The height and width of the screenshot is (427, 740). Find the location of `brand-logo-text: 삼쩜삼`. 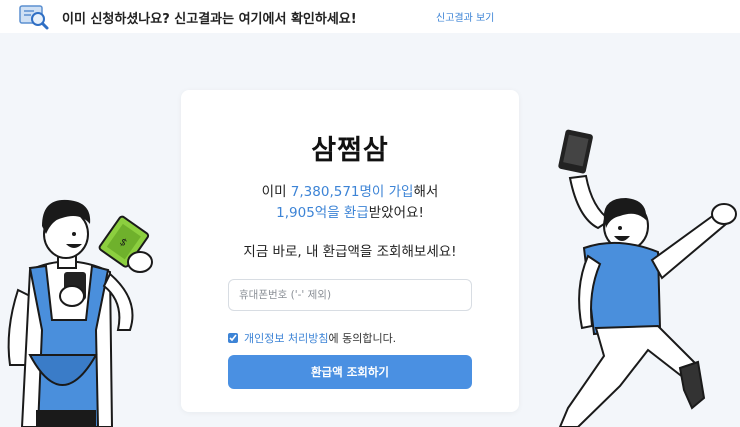

brand-logo-text: 삼쩜삼 is located at coordinates (350, 150).